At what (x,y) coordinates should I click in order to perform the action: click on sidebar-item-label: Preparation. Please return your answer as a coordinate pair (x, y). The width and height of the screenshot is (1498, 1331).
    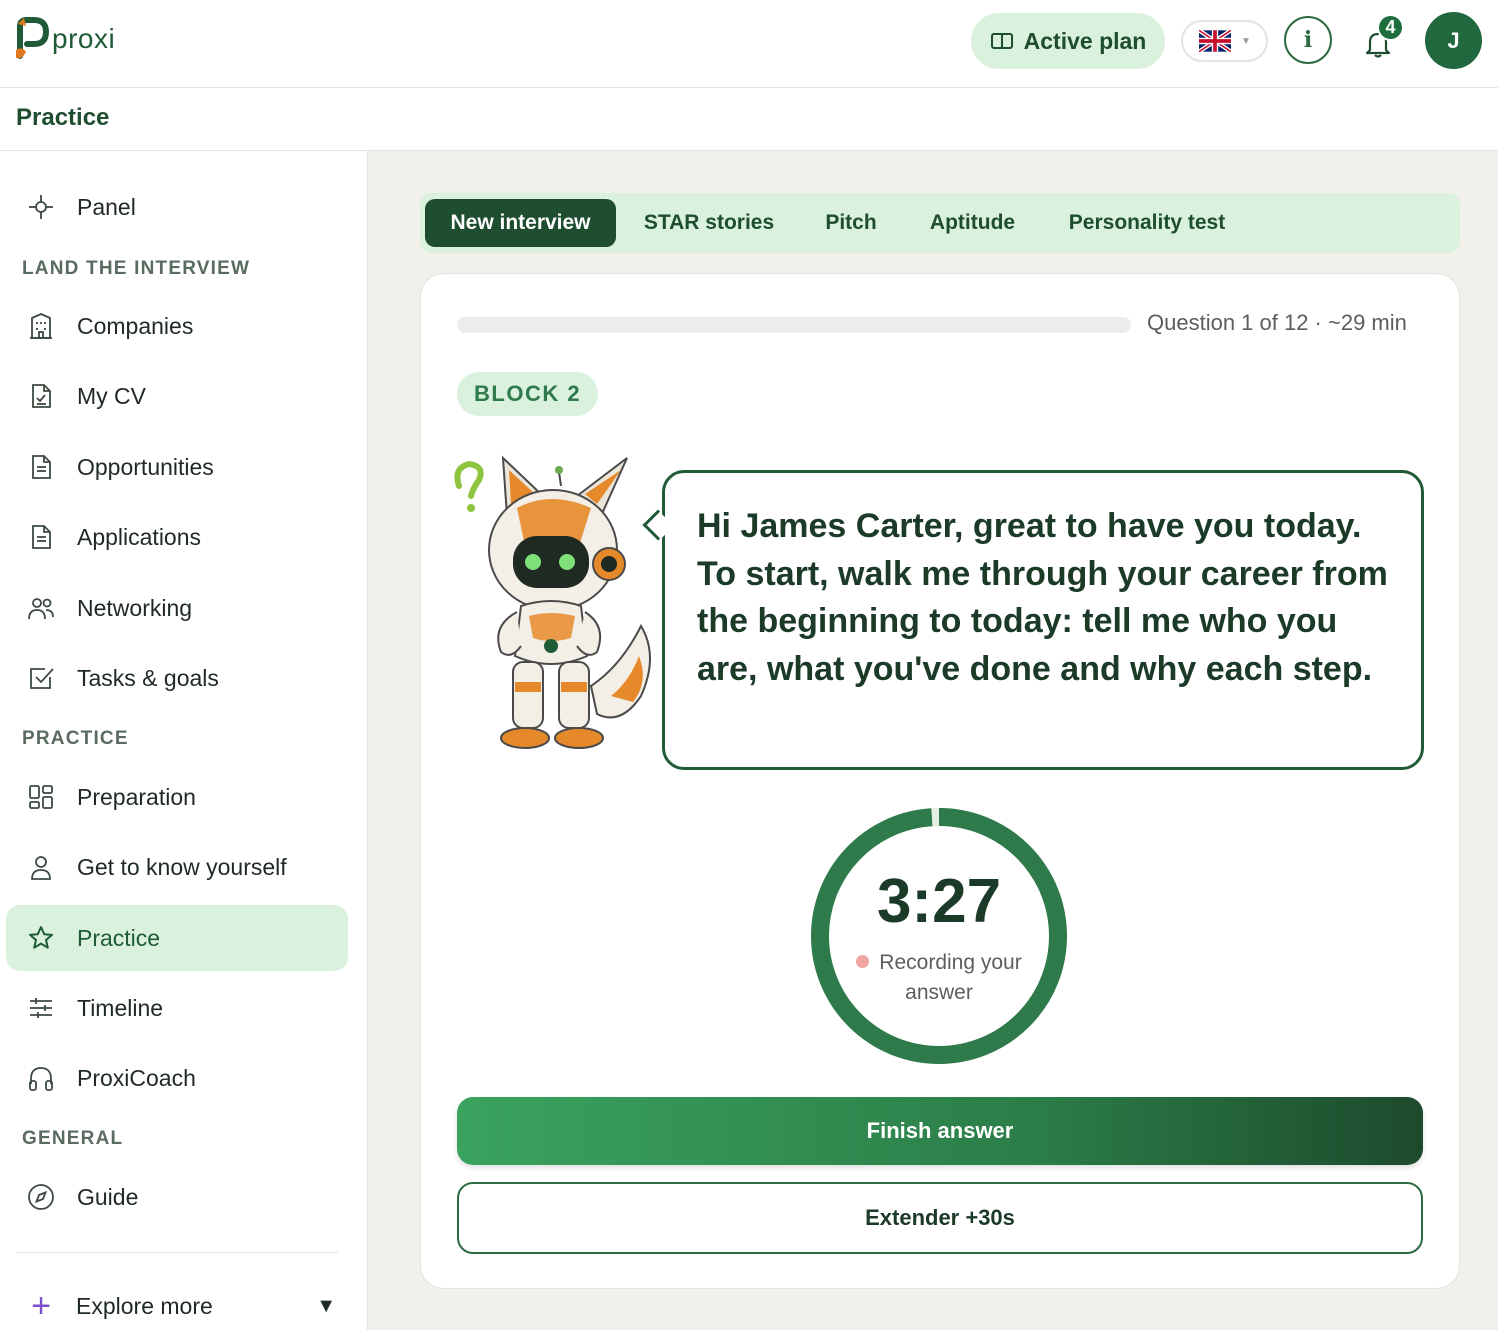
    Looking at the image, I should click on (136, 796).